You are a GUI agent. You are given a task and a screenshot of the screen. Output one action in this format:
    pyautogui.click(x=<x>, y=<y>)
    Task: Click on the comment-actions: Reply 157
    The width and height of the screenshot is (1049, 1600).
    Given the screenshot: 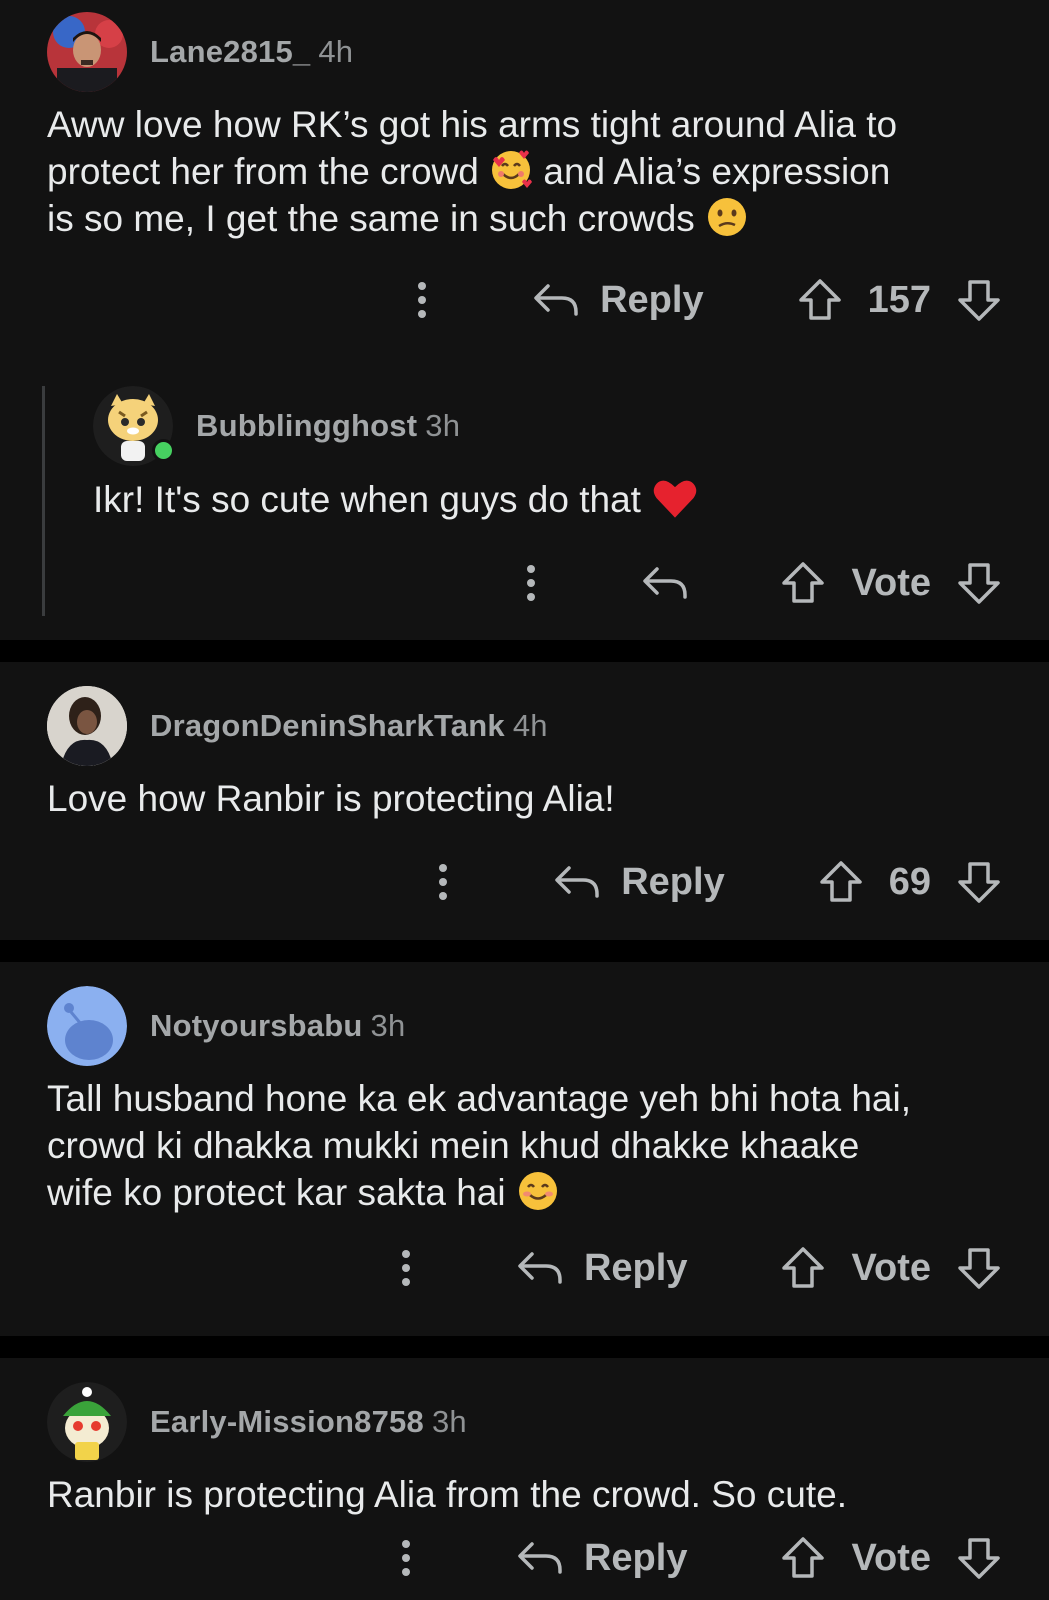 What is the action you would take?
    pyautogui.click(x=708, y=300)
    